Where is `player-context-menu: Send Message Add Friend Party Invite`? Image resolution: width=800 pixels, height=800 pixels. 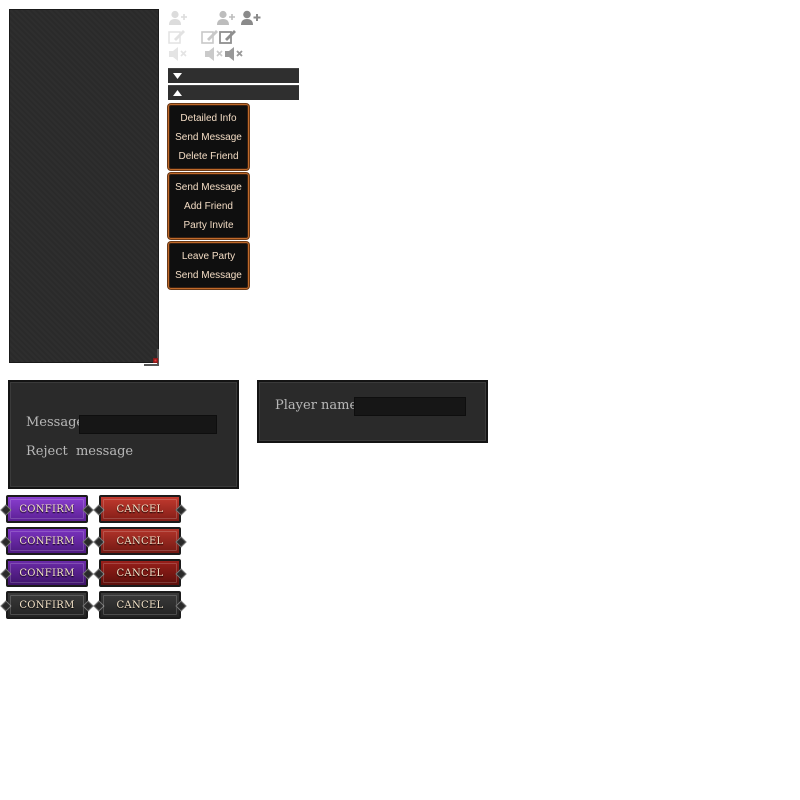 player-context-menu: Send Message Add Friend Party Invite is located at coordinates (208, 206).